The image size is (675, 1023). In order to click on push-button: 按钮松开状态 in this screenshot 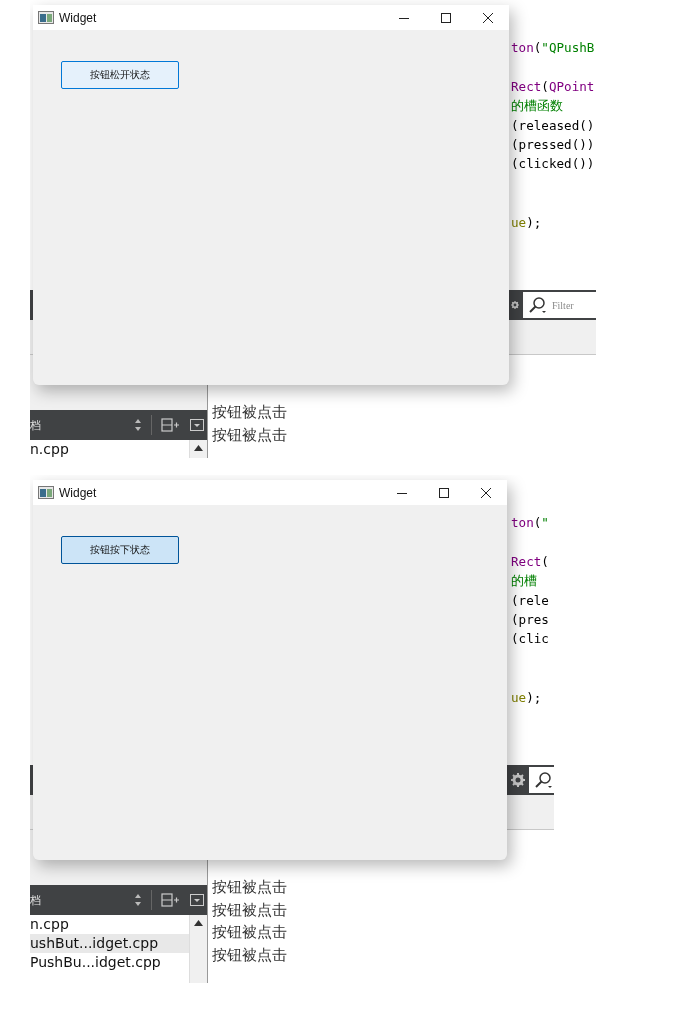, I will do `click(120, 75)`.